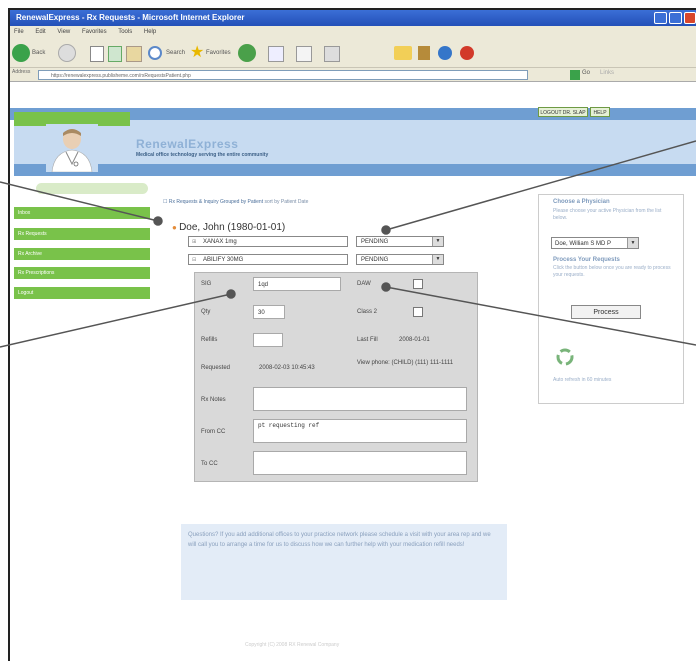 This screenshot has width=696, height=661. What do you see at coordinates (94, 32) in the screenshot?
I see `menu-favorites: Favorites` at bounding box center [94, 32].